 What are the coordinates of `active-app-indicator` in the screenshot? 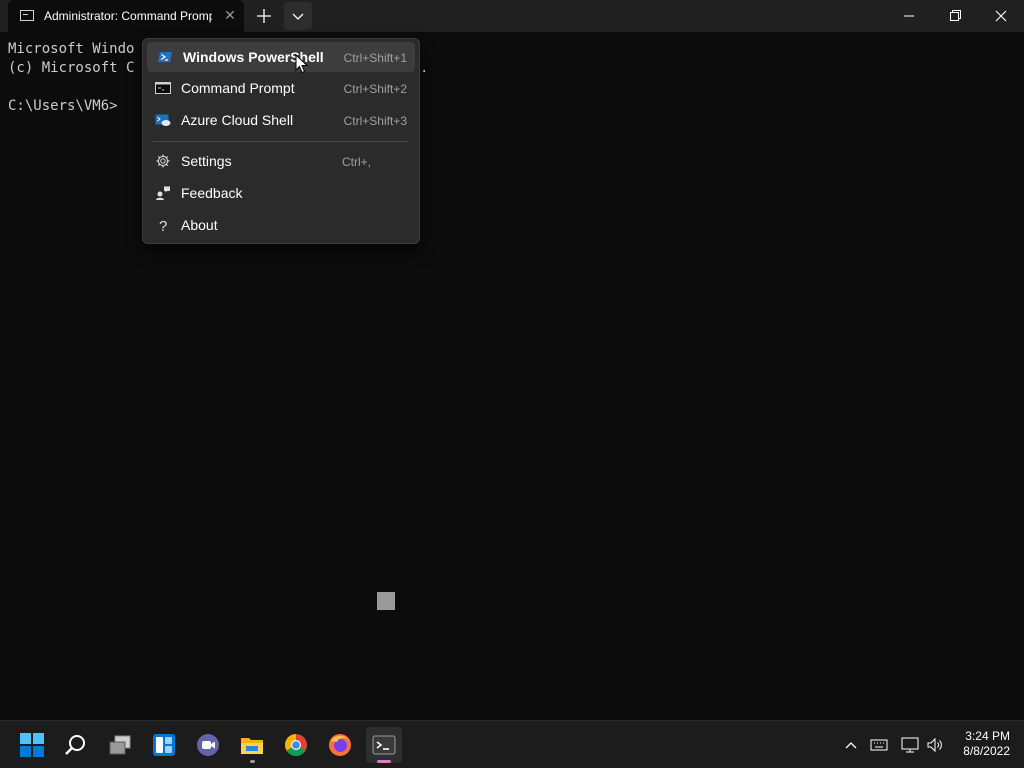 It's located at (384, 761).